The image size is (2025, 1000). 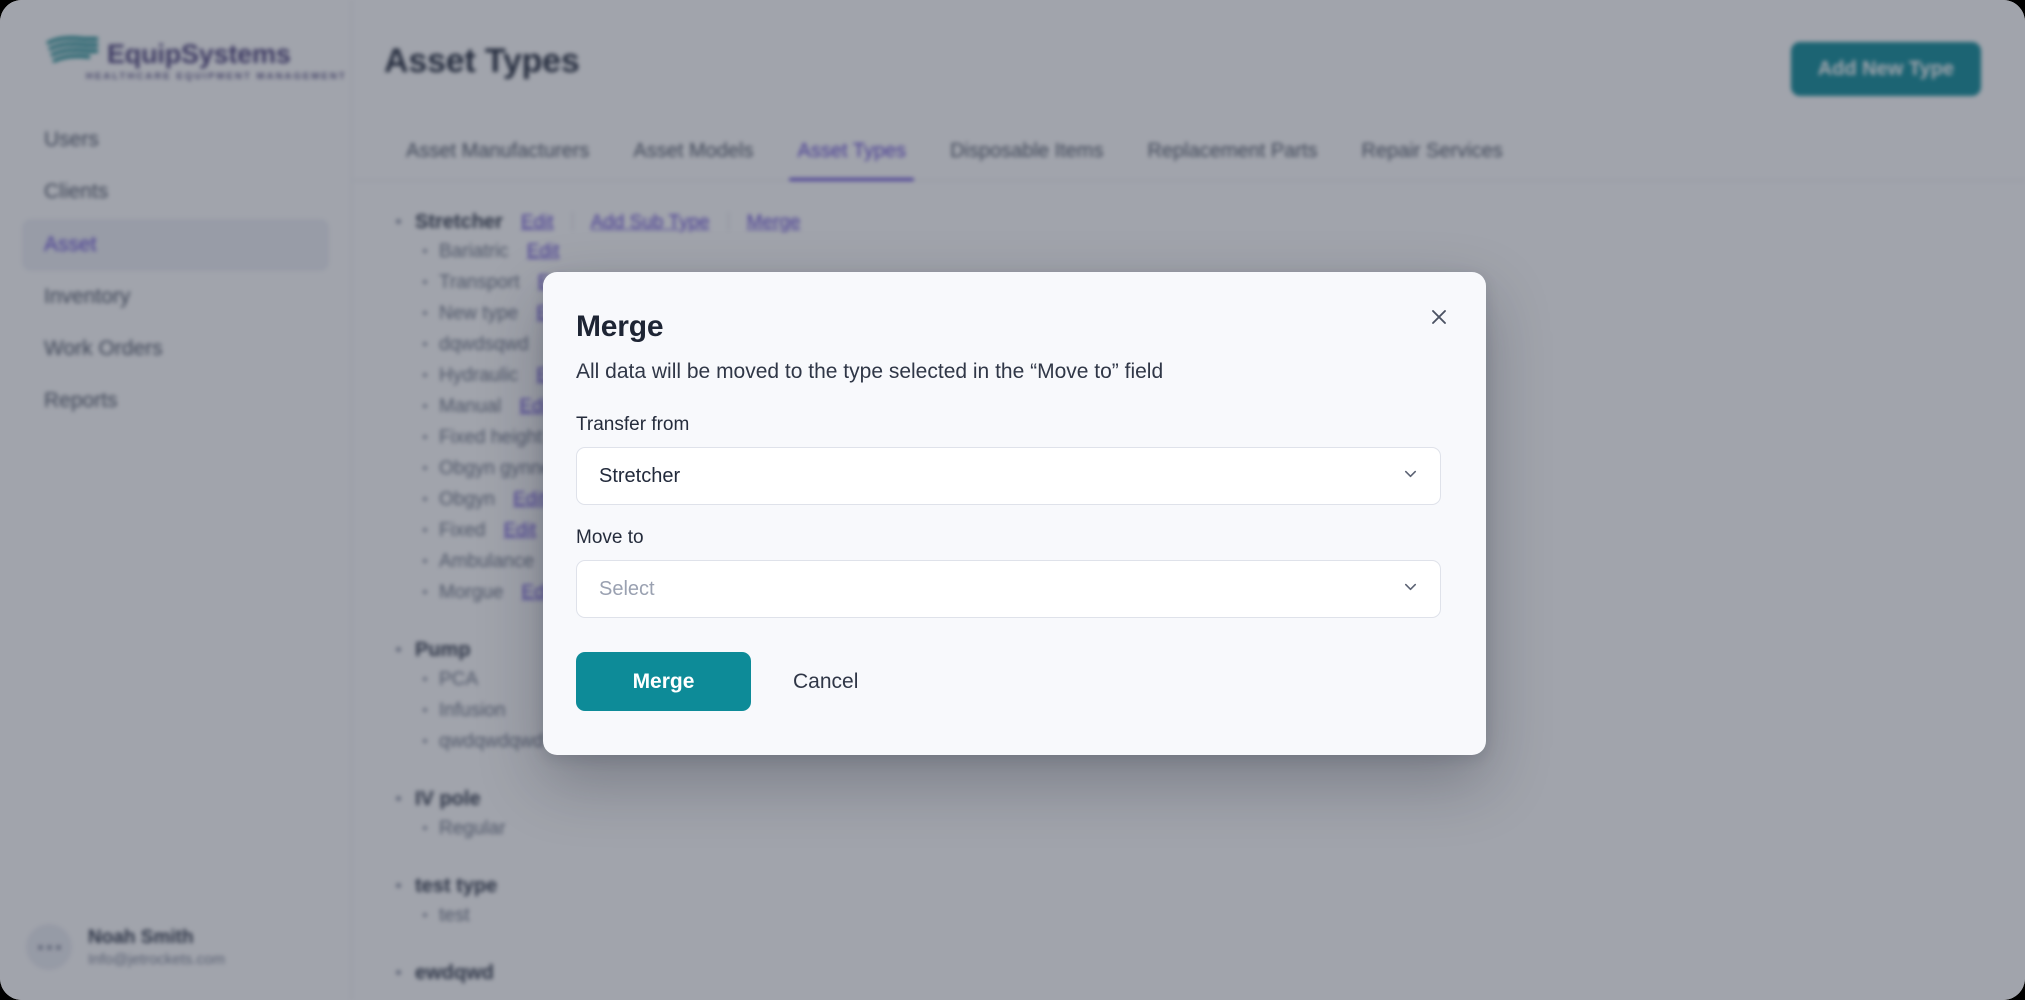 I want to click on transfer-from-label: Transfer from, so click(x=633, y=424).